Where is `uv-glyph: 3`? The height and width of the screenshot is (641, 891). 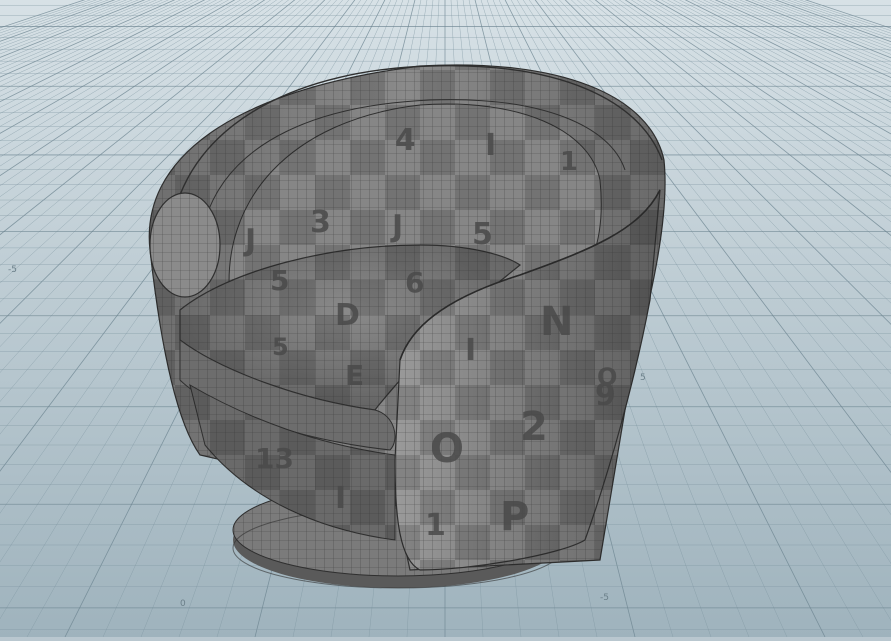
uv-glyph: 3 is located at coordinates (320, 222).